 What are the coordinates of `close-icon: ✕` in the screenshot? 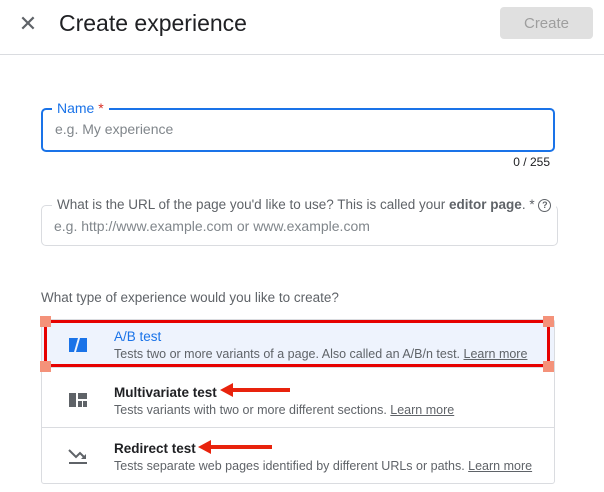 It's located at (28, 24).